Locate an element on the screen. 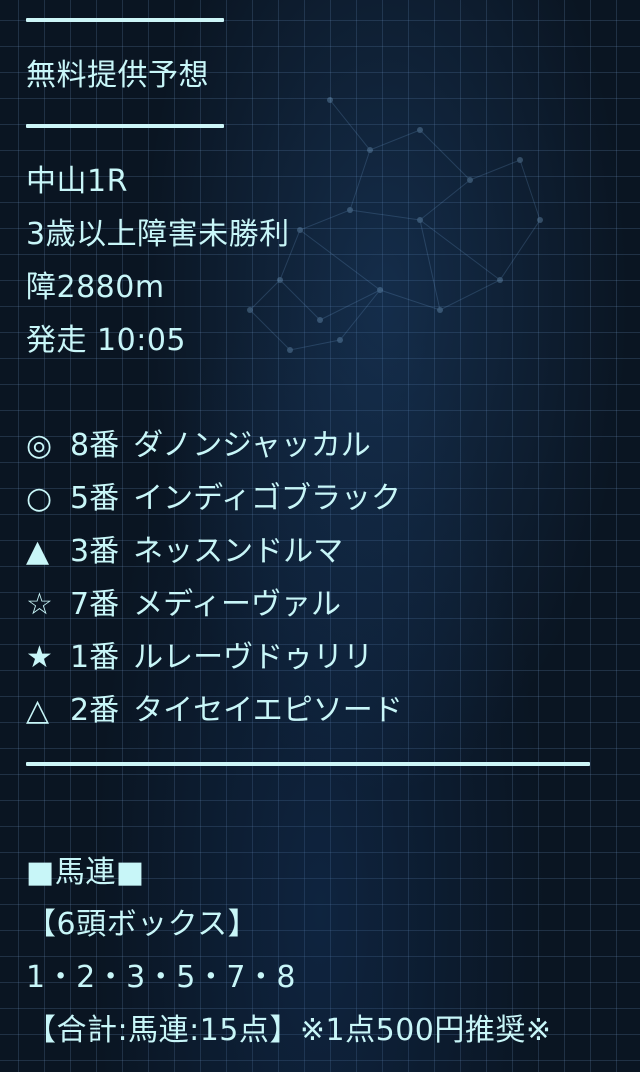 This screenshot has height=1072, width=640. bet-combination: 1・2・3・5・7・8 is located at coordinates (161, 977).